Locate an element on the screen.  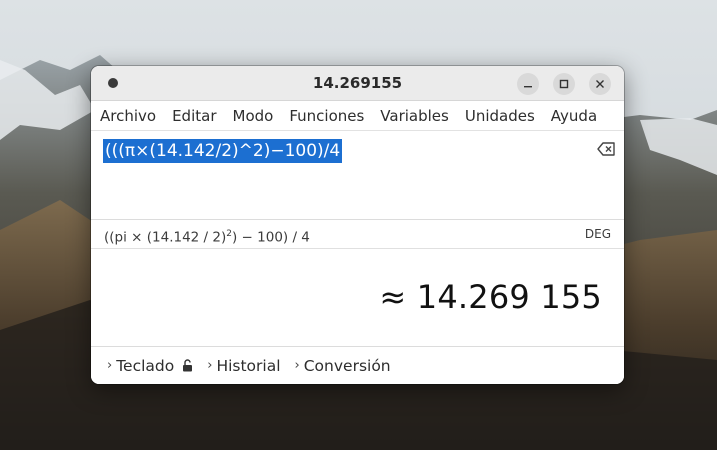
window-title: 14.269155 is located at coordinates (357, 83).